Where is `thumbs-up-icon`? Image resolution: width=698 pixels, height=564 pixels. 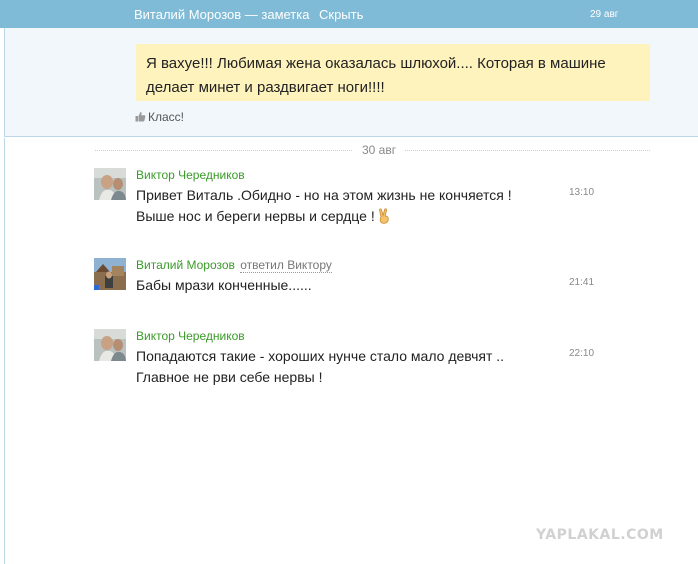 thumbs-up-icon is located at coordinates (140, 117).